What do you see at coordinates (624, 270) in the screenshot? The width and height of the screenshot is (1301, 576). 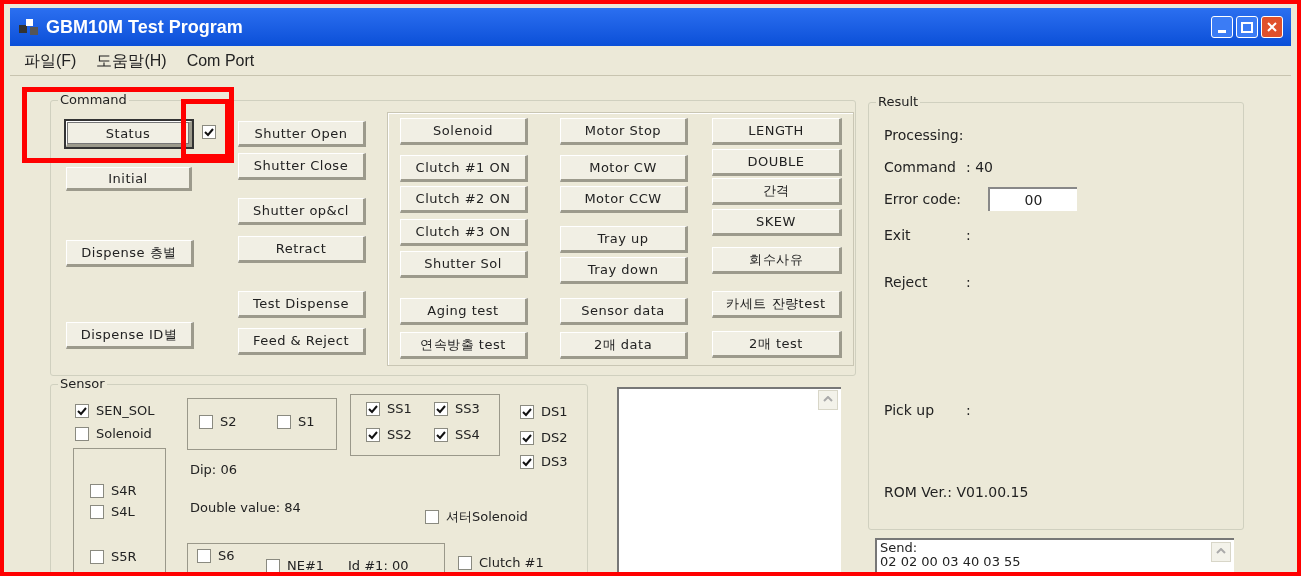 I see `command-button: Tray down` at bounding box center [624, 270].